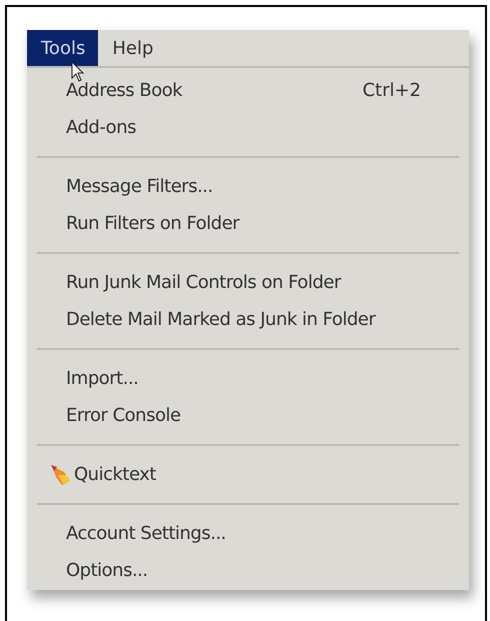  What do you see at coordinates (248, 127) in the screenshot?
I see `menu-item: Add-ons` at bounding box center [248, 127].